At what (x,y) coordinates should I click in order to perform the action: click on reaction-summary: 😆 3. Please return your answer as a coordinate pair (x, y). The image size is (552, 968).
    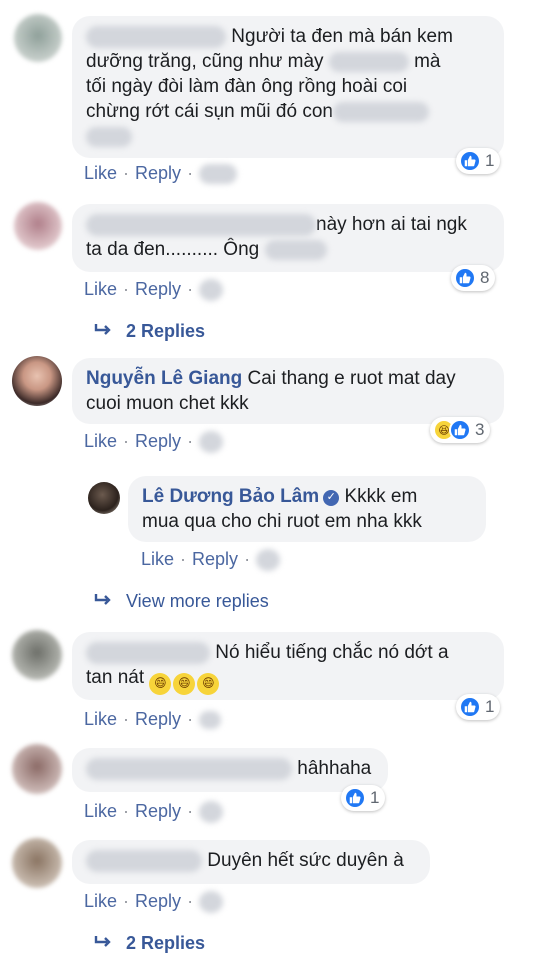
    Looking at the image, I should click on (460, 430).